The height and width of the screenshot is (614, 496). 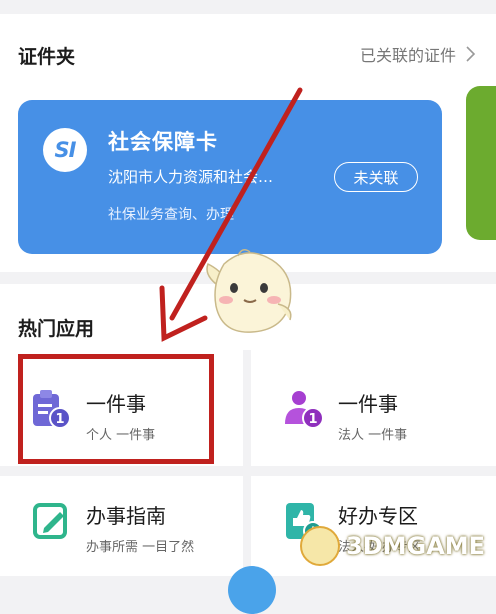 I want to click on next-card-peek, so click(x=481, y=163).